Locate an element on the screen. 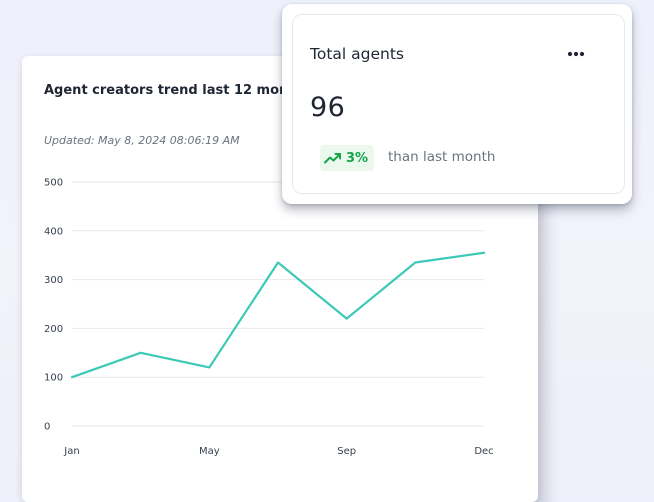 Image resolution: width=654 pixels, height=502 pixels. x-tick-label: Jan is located at coordinates (71, 451).